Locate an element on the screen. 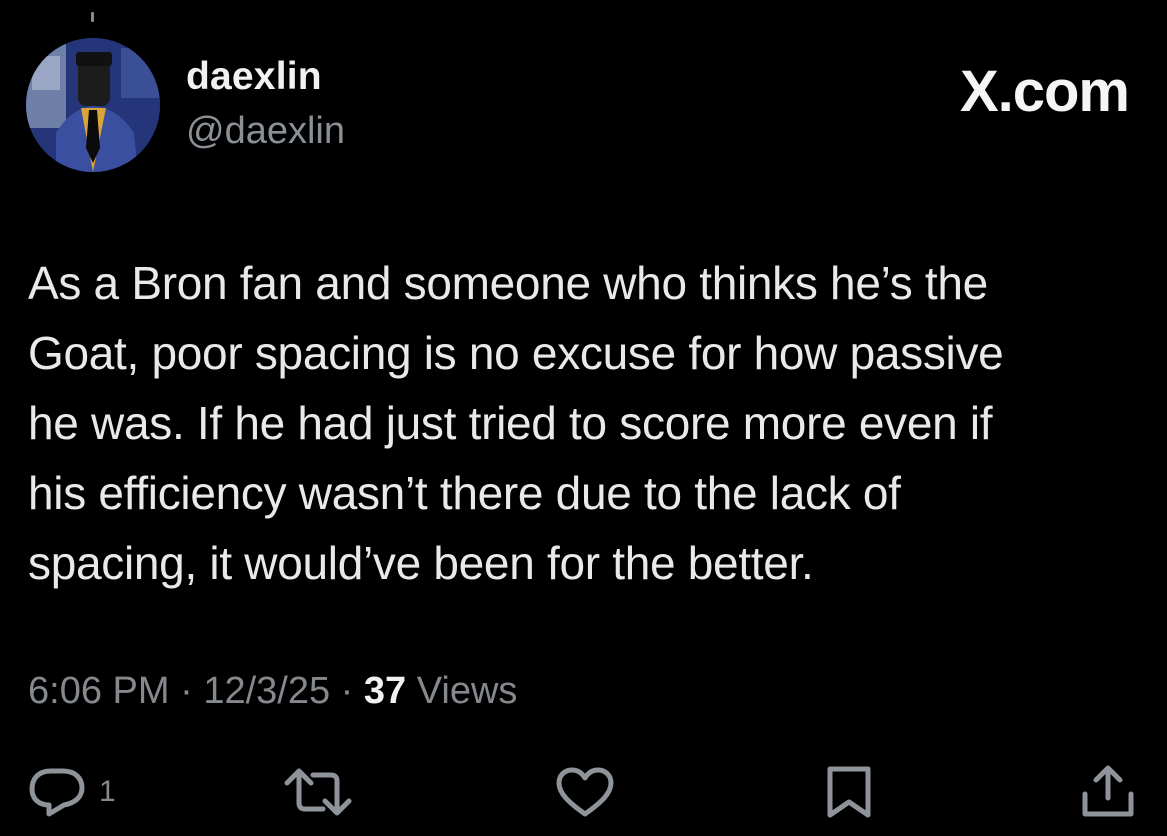 The height and width of the screenshot is (836, 1167). tweet-date: 12/3/25 is located at coordinates (266, 691).